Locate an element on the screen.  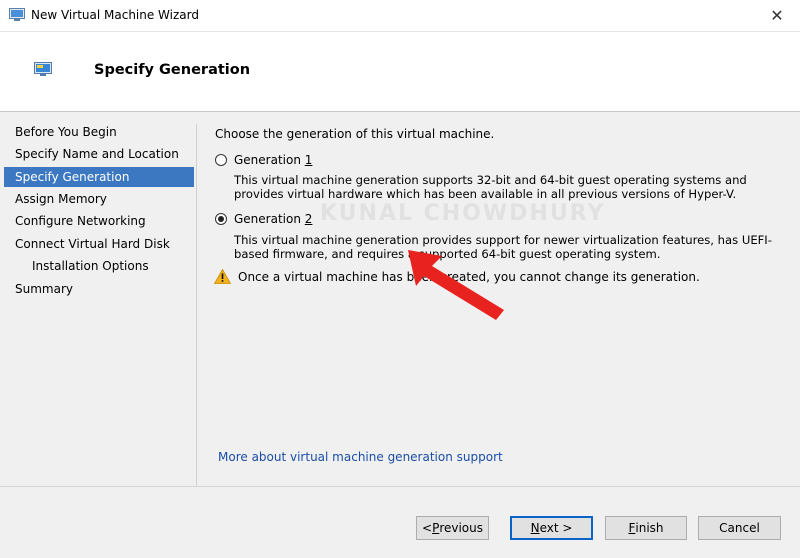
step-installation-options: Installation Options is located at coordinates (99, 266).